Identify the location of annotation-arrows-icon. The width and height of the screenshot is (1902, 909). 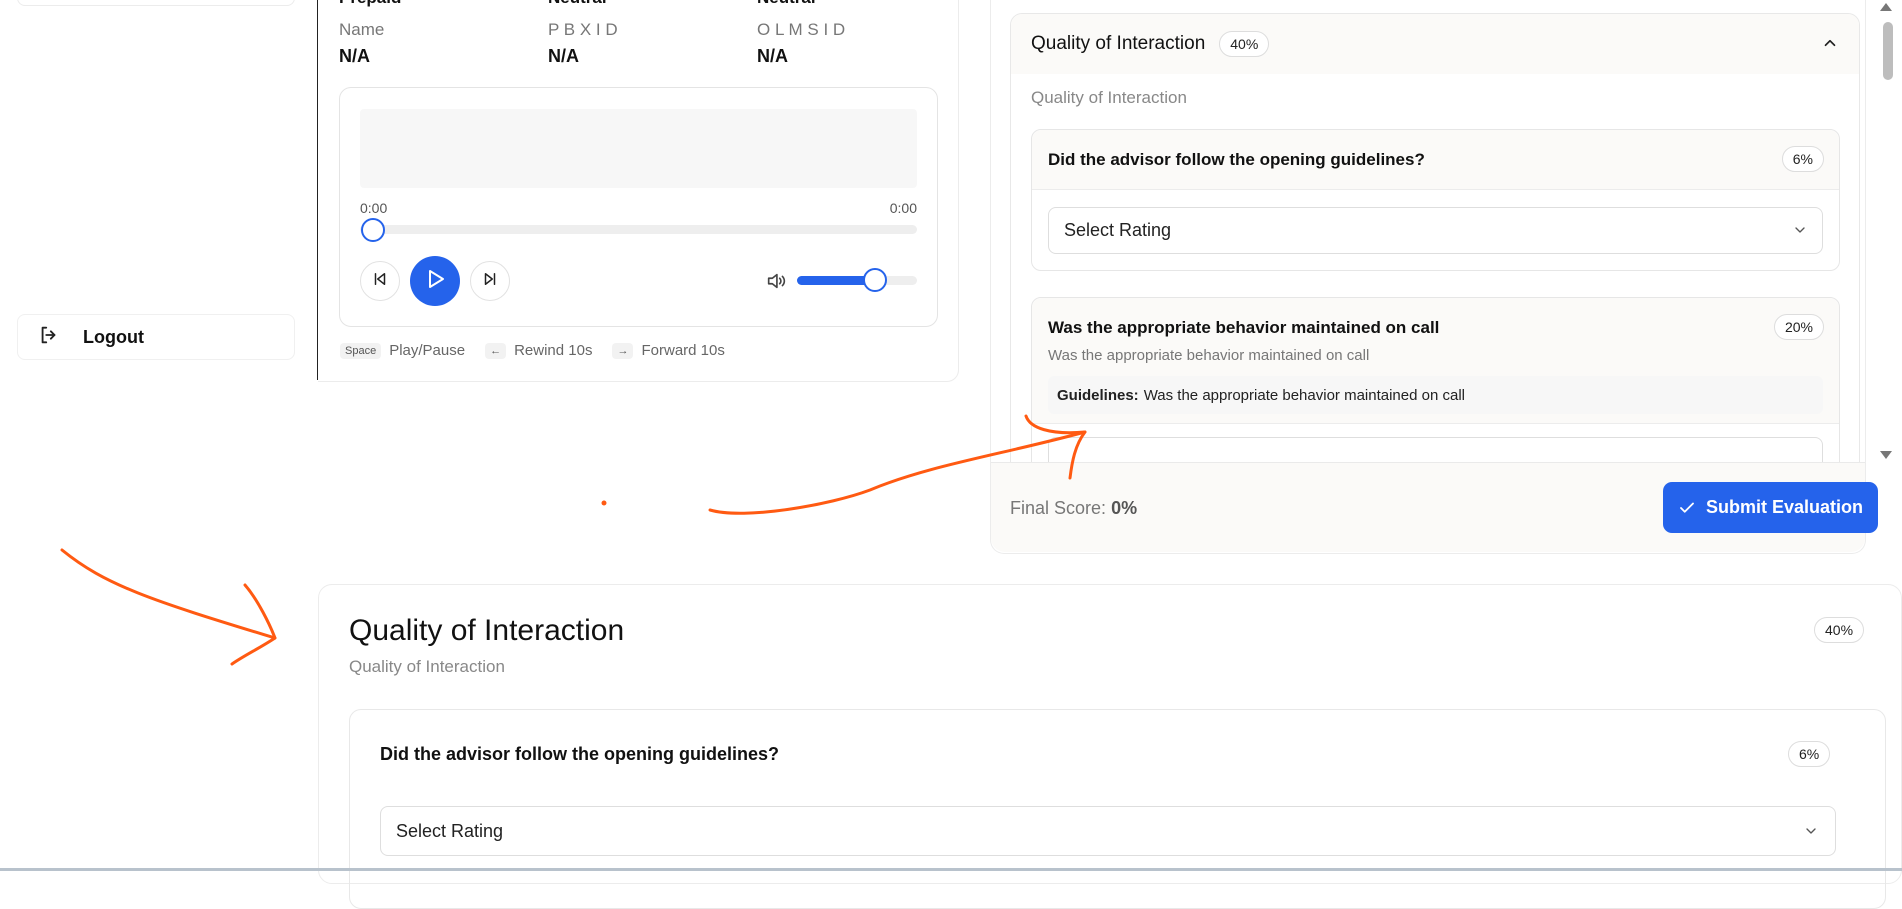
(573, 540).